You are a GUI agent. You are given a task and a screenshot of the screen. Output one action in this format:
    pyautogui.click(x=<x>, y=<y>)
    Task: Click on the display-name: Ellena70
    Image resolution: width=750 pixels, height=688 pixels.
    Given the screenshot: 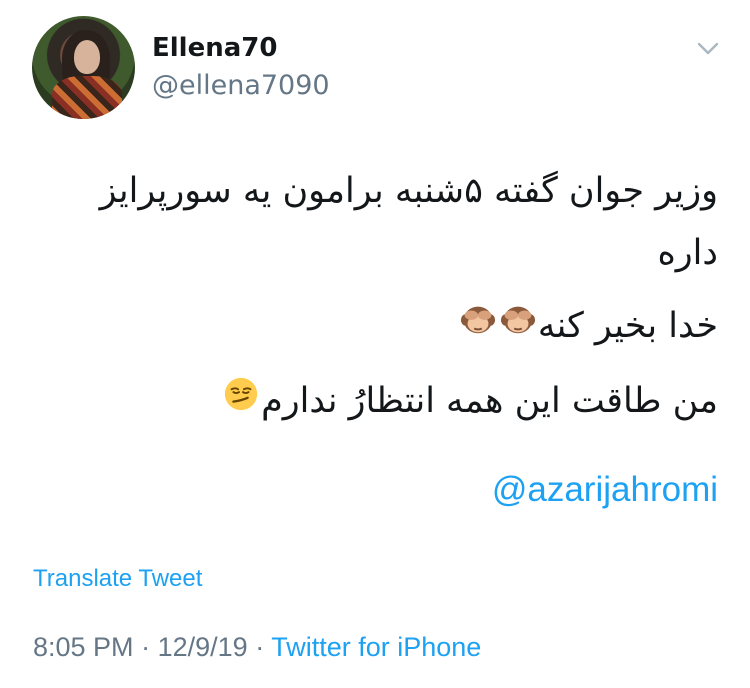 What is the action you would take?
    pyautogui.click(x=214, y=48)
    